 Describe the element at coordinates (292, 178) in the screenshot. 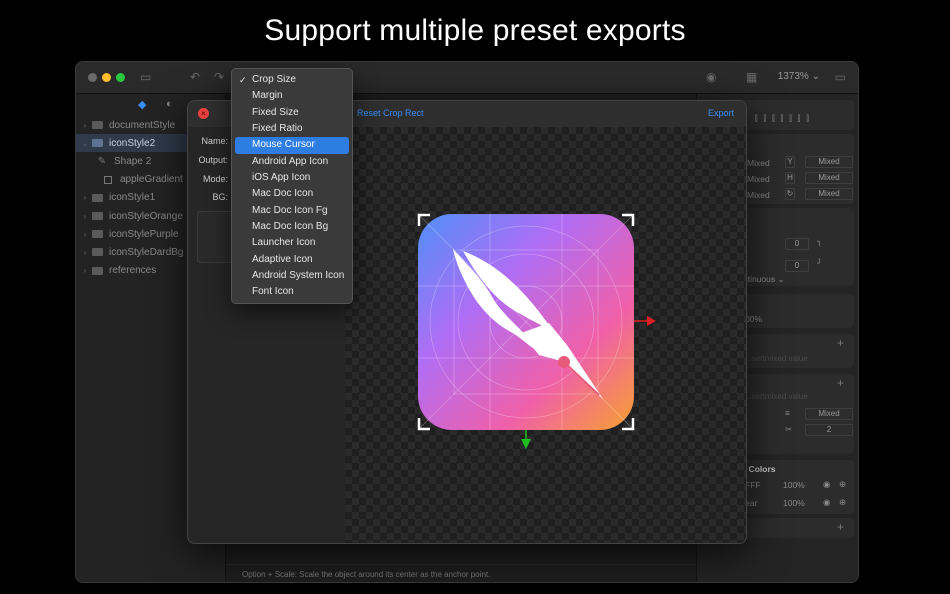

I see `menu-item-ios-app-icon: iOS App Icon` at that location.